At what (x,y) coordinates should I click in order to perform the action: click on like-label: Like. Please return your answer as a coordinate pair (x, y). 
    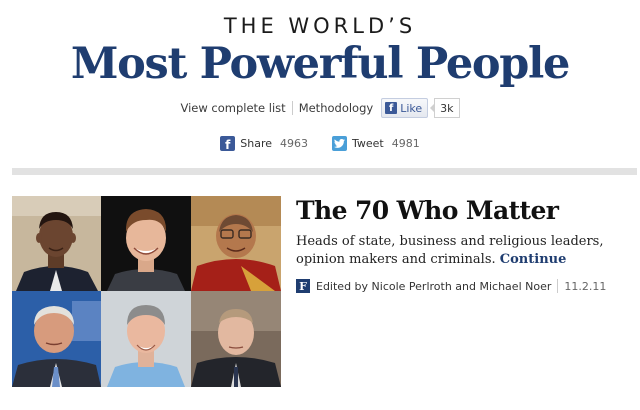
    Looking at the image, I should click on (411, 108).